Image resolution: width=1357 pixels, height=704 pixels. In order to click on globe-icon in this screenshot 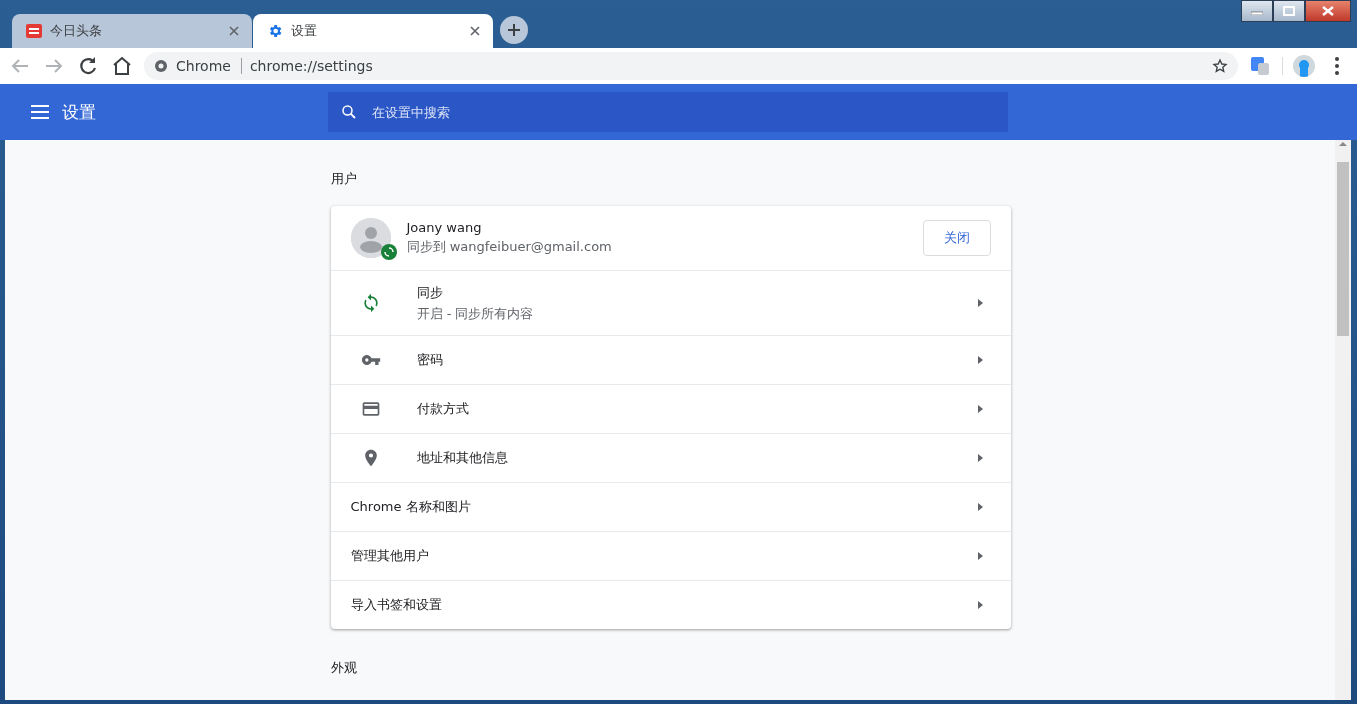, I will do `click(161, 66)`.